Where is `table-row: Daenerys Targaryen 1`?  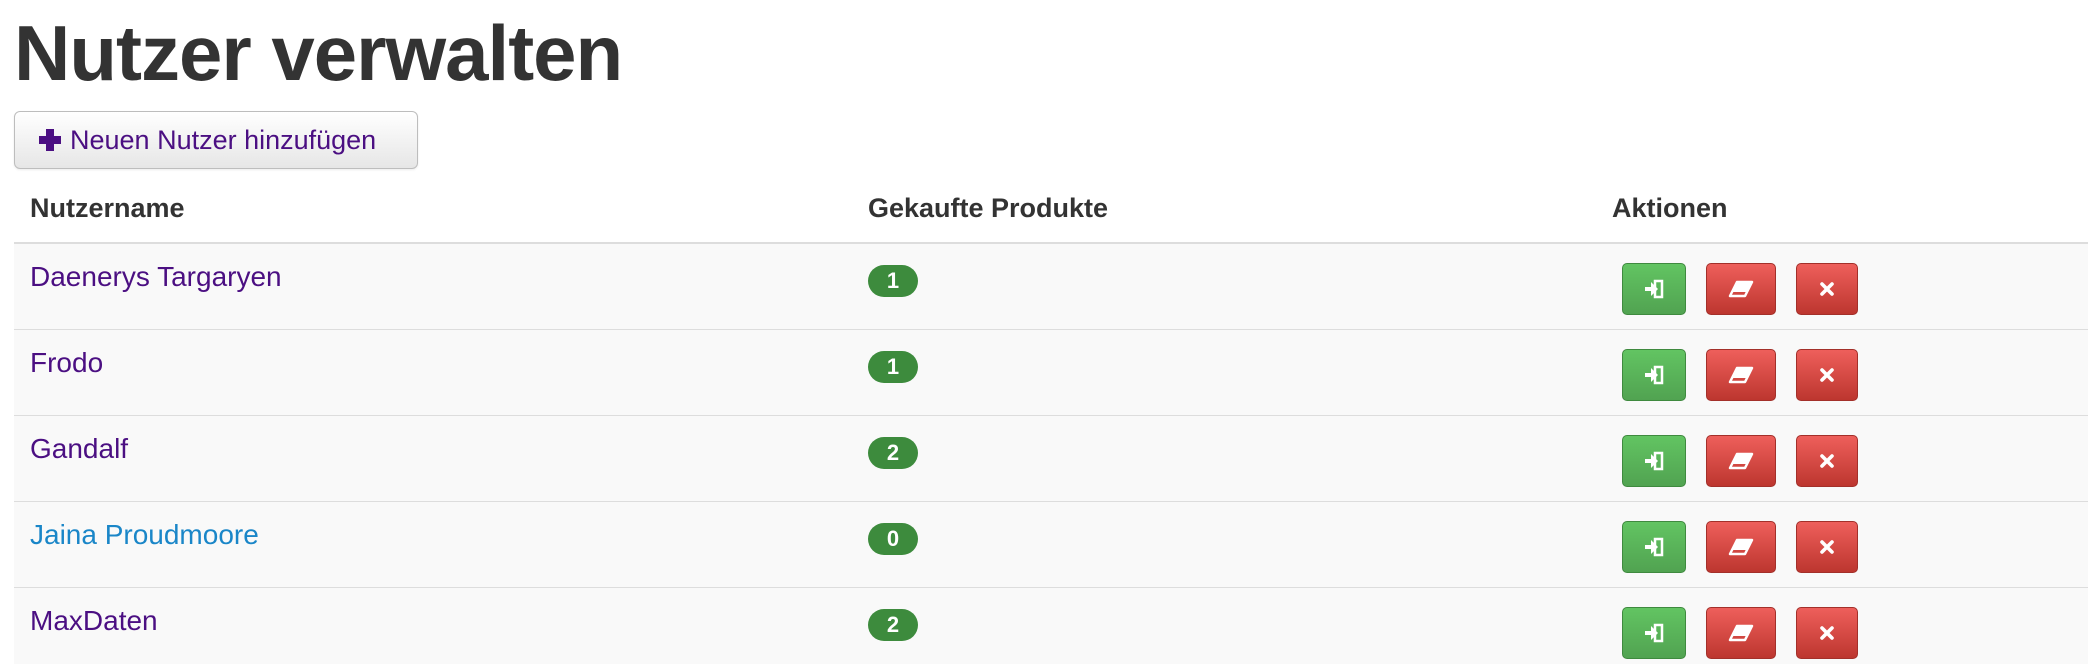 table-row: Daenerys Targaryen 1 is located at coordinates (1051, 287).